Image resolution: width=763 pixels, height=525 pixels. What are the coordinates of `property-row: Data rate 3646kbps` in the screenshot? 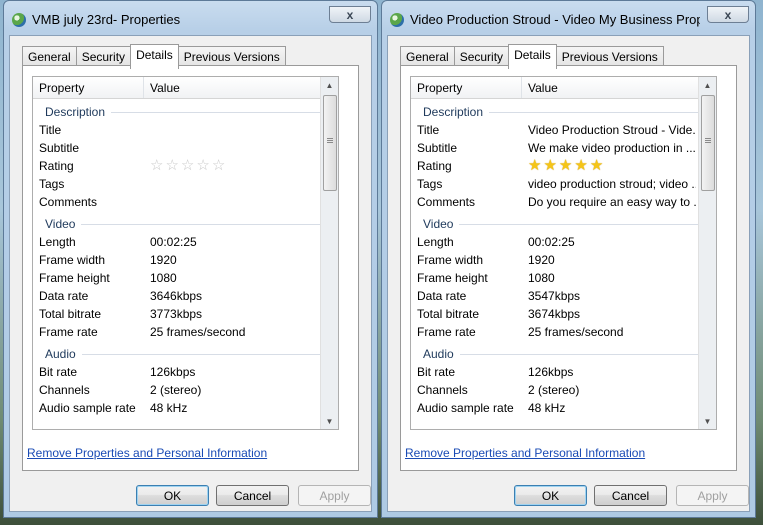 It's located at (179, 296).